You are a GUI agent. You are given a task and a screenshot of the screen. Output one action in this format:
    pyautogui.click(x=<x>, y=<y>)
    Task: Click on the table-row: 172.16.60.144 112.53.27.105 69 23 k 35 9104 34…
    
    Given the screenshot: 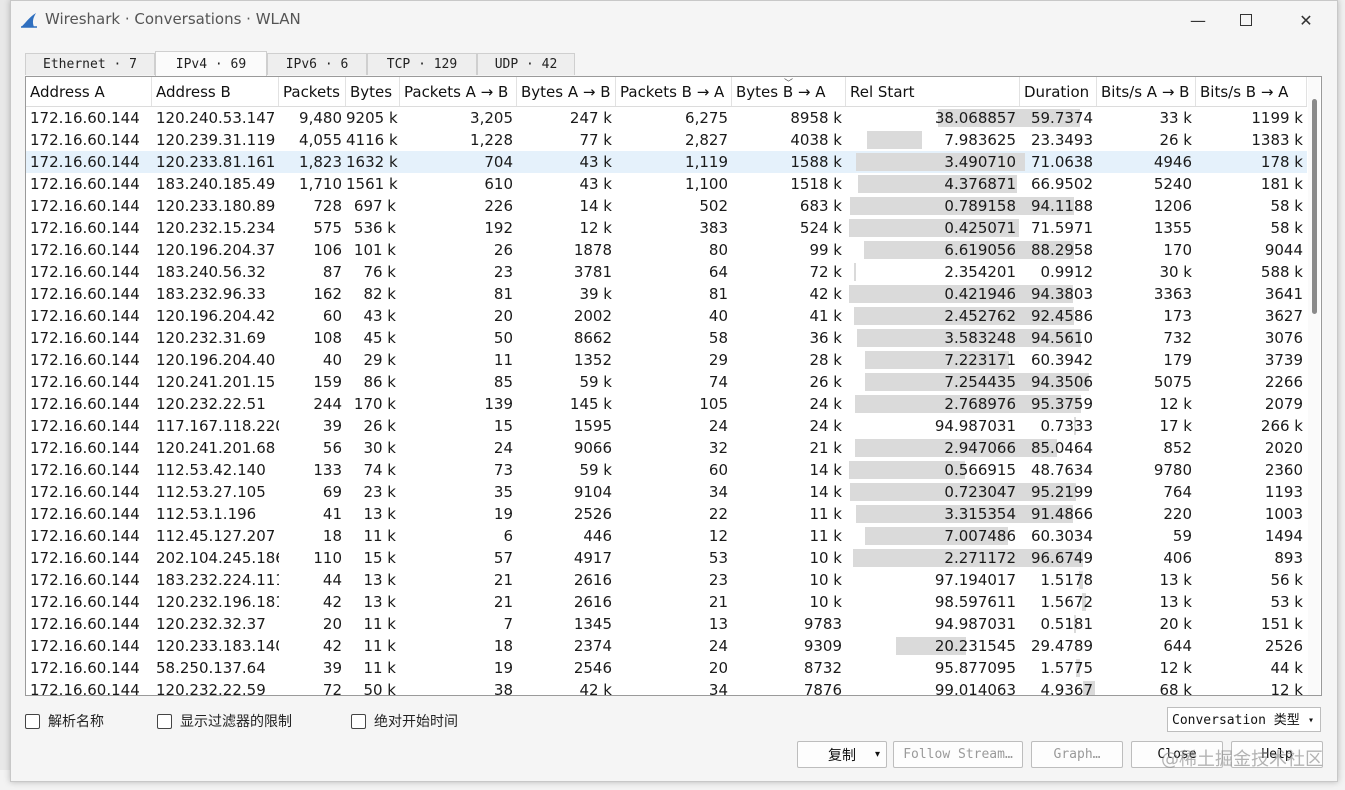 What is the action you would take?
    pyautogui.click(x=666, y=492)
    